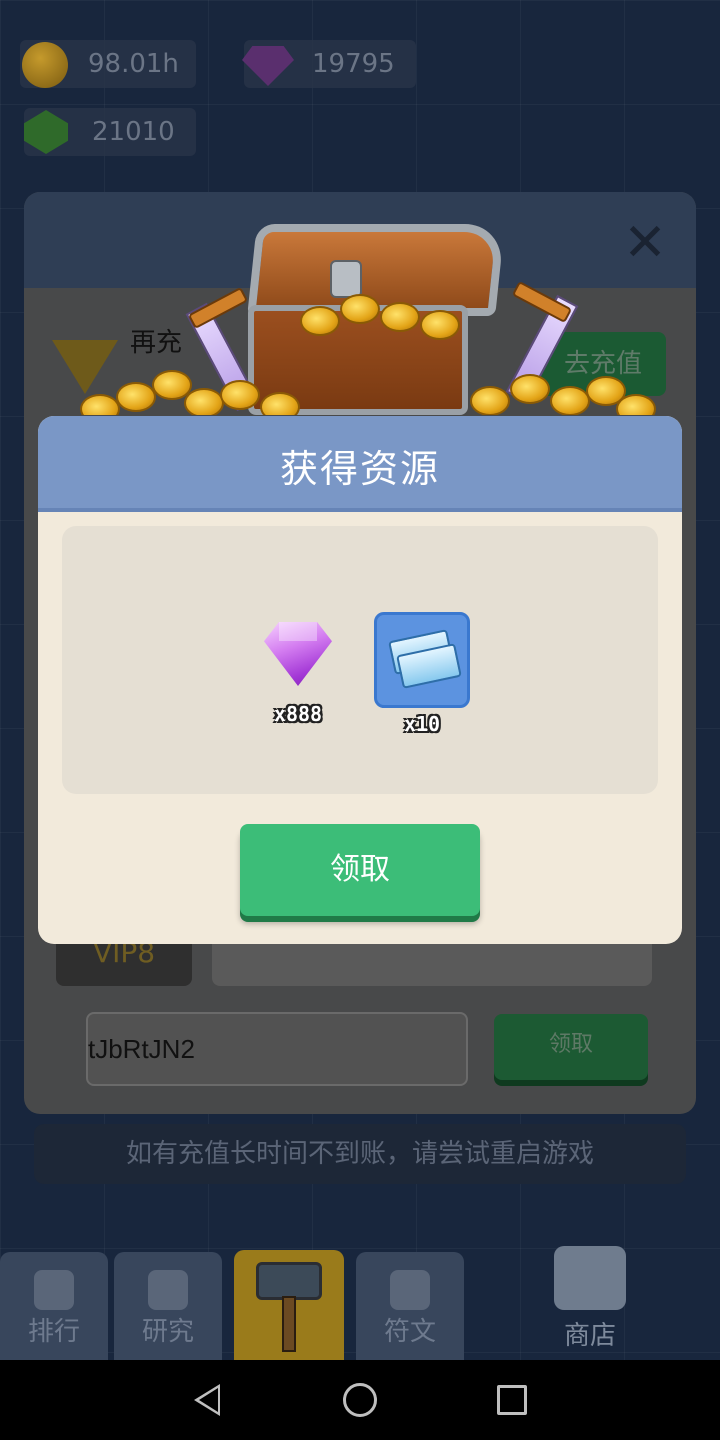 This screenshot has width=720, height=1440. What do you see at coordinates (359, 469) in the screenshot?
I see `modal-title: 获得资源` at bounding box center [359, 469].